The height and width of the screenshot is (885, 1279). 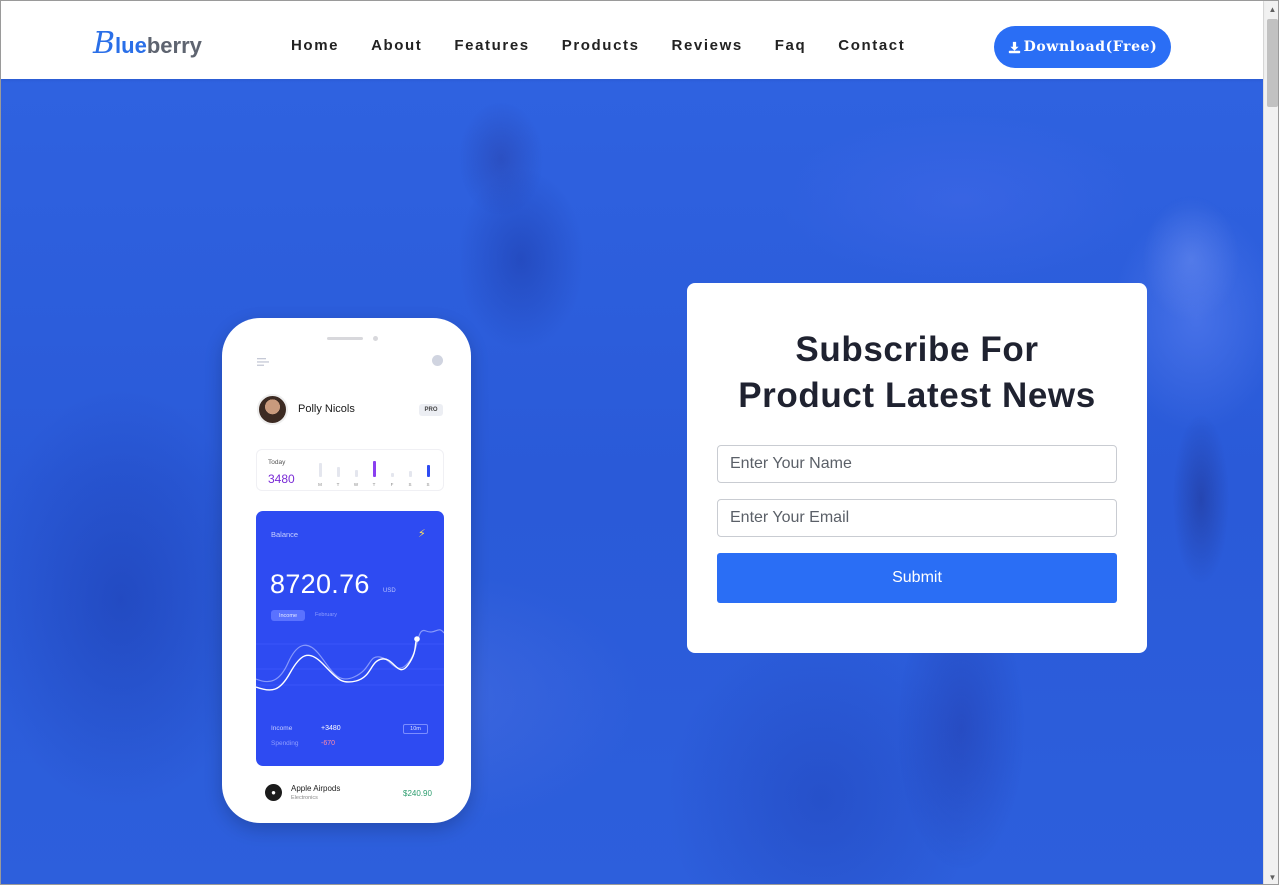 I want to click on page-scrollbar: ▲ ▼, so click(x=1270, y=442).